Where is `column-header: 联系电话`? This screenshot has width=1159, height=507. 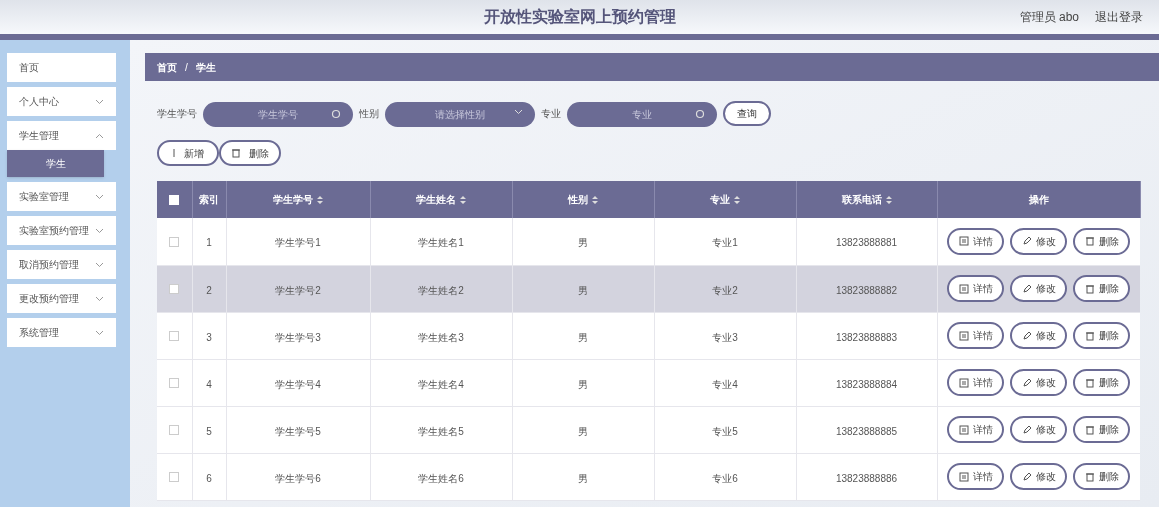 column-header: 联系电话 is located at coordinates (866, 199).